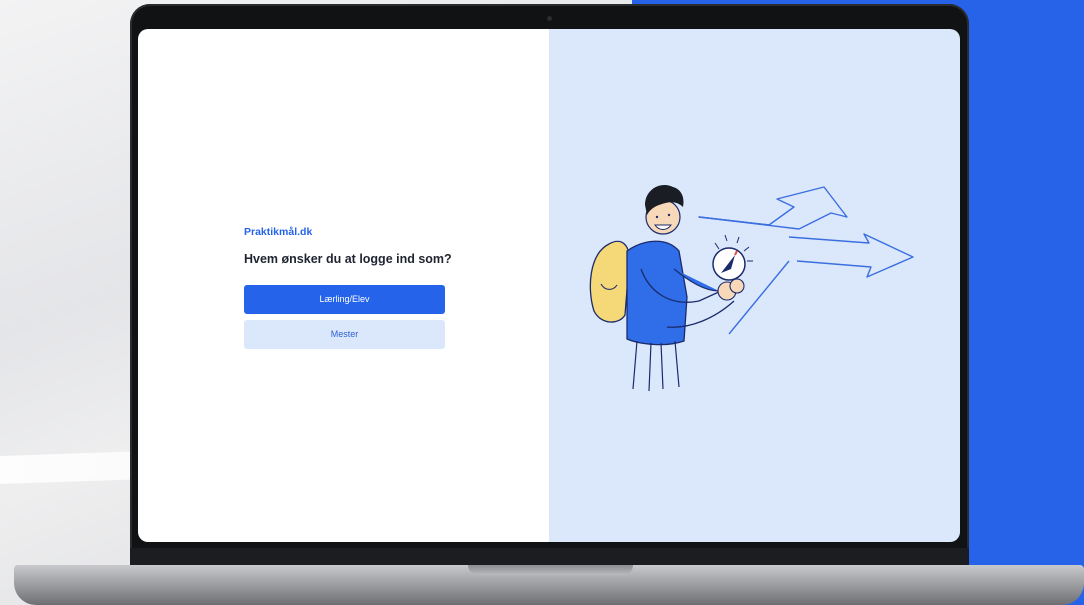 The width and height of the screenshot is (1084, 605). Describe the element at coordinates (732, 257) in the screenshot. I see `compass-icon` at that location.